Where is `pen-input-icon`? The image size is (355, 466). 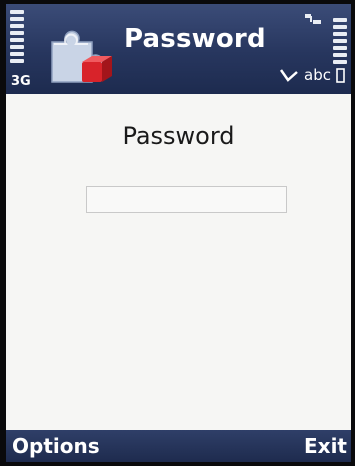
pen-input-icon is located at coordinates (289, 75).